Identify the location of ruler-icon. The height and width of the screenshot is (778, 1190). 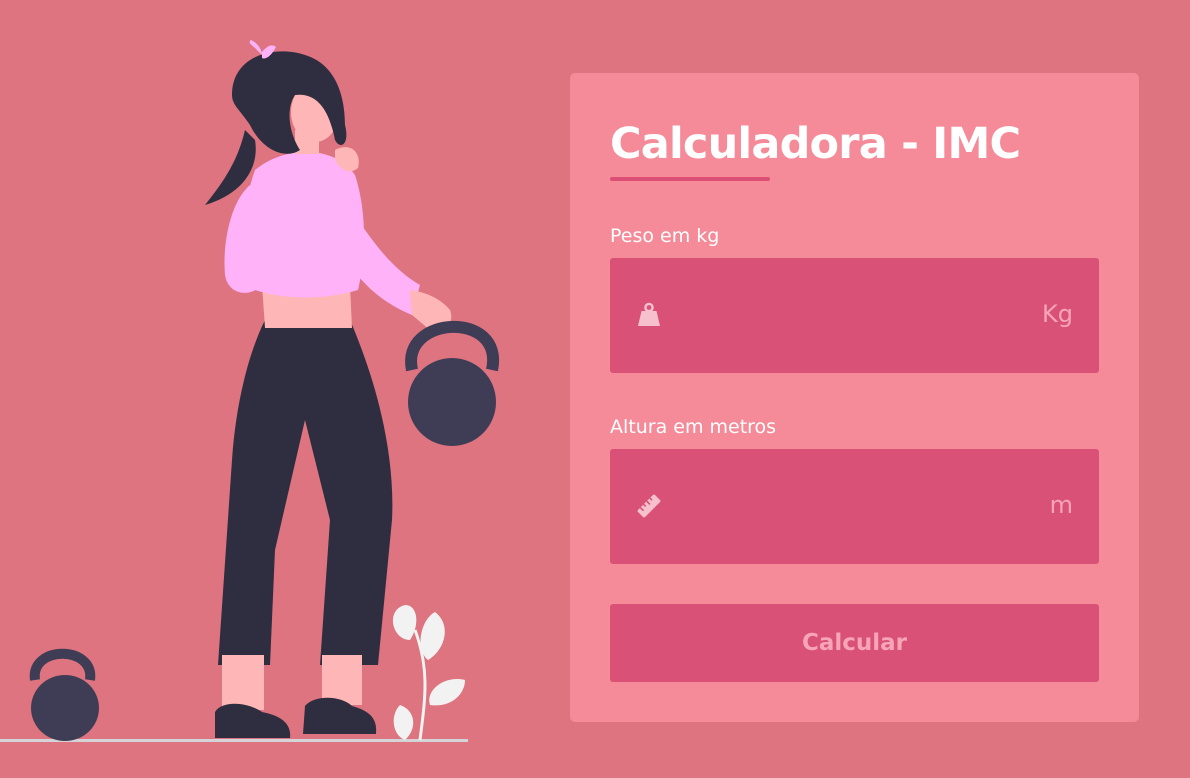
(649, 506).